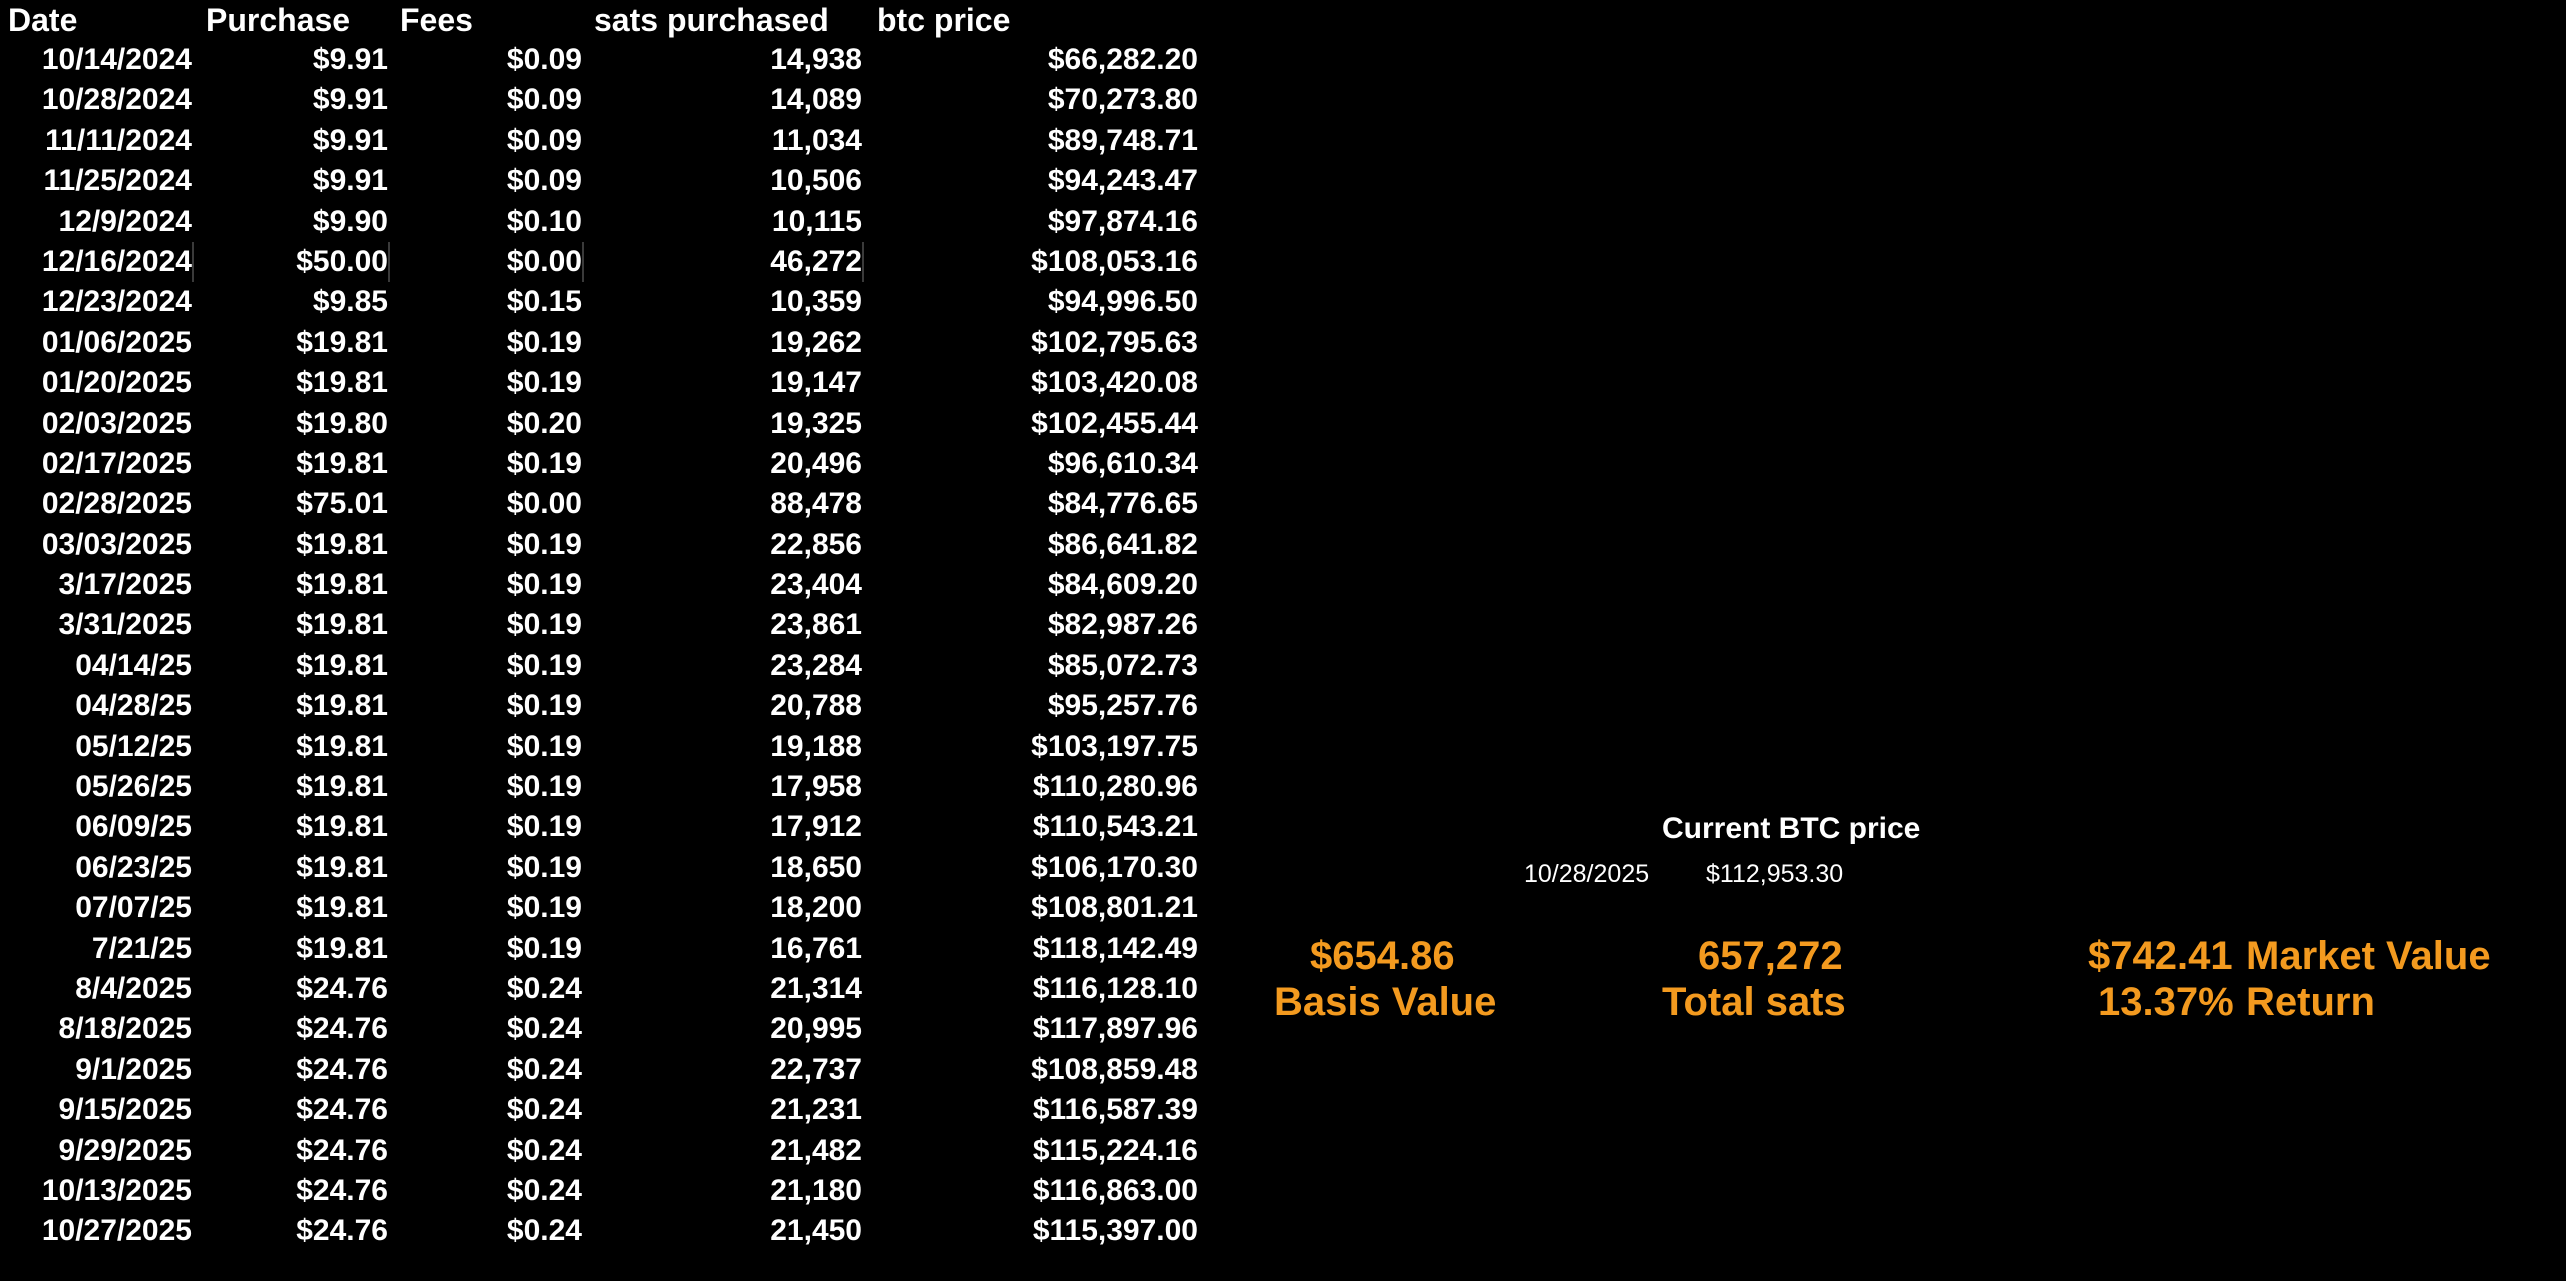 This screenshot has height=1281, width=2566. What do you see at coordinates (1032, 908) in the screenshot?
I see `btc-price-cell: $108,801.21` at bounding box center [1032, 908].